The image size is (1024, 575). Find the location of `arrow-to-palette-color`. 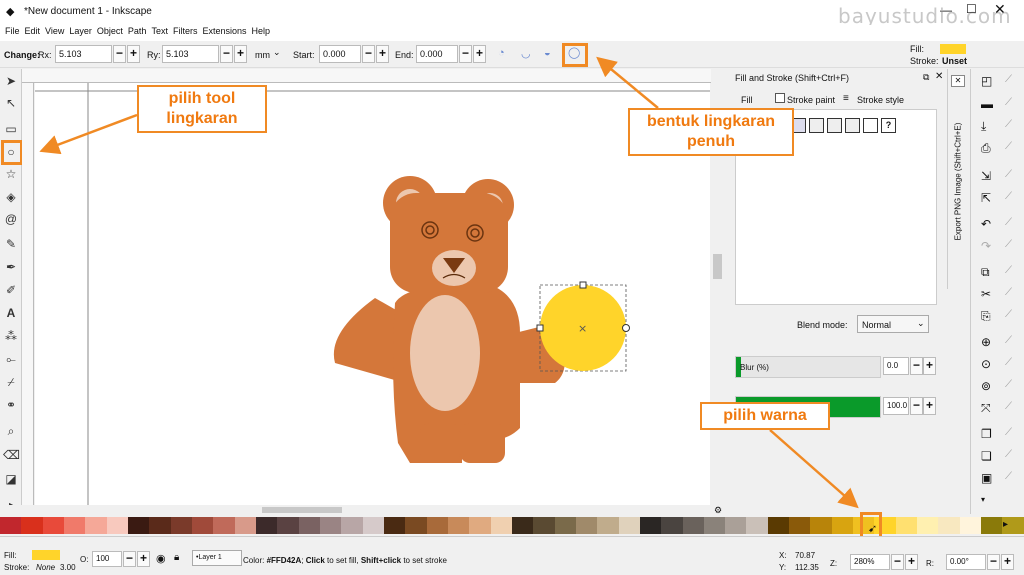

arrow-to-palette-color is located at coordinates (814, 469).